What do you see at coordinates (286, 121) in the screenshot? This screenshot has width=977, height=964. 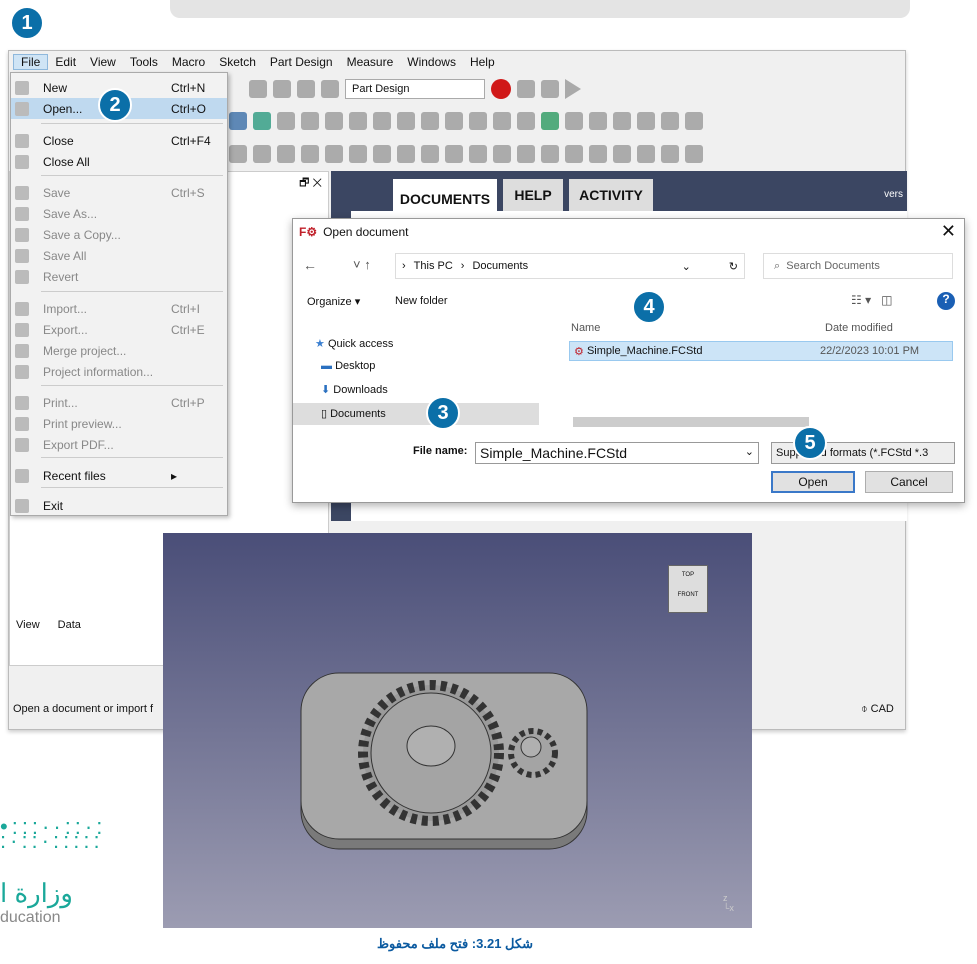 I see `view-iso-icon` at bounding box center [286, 121].